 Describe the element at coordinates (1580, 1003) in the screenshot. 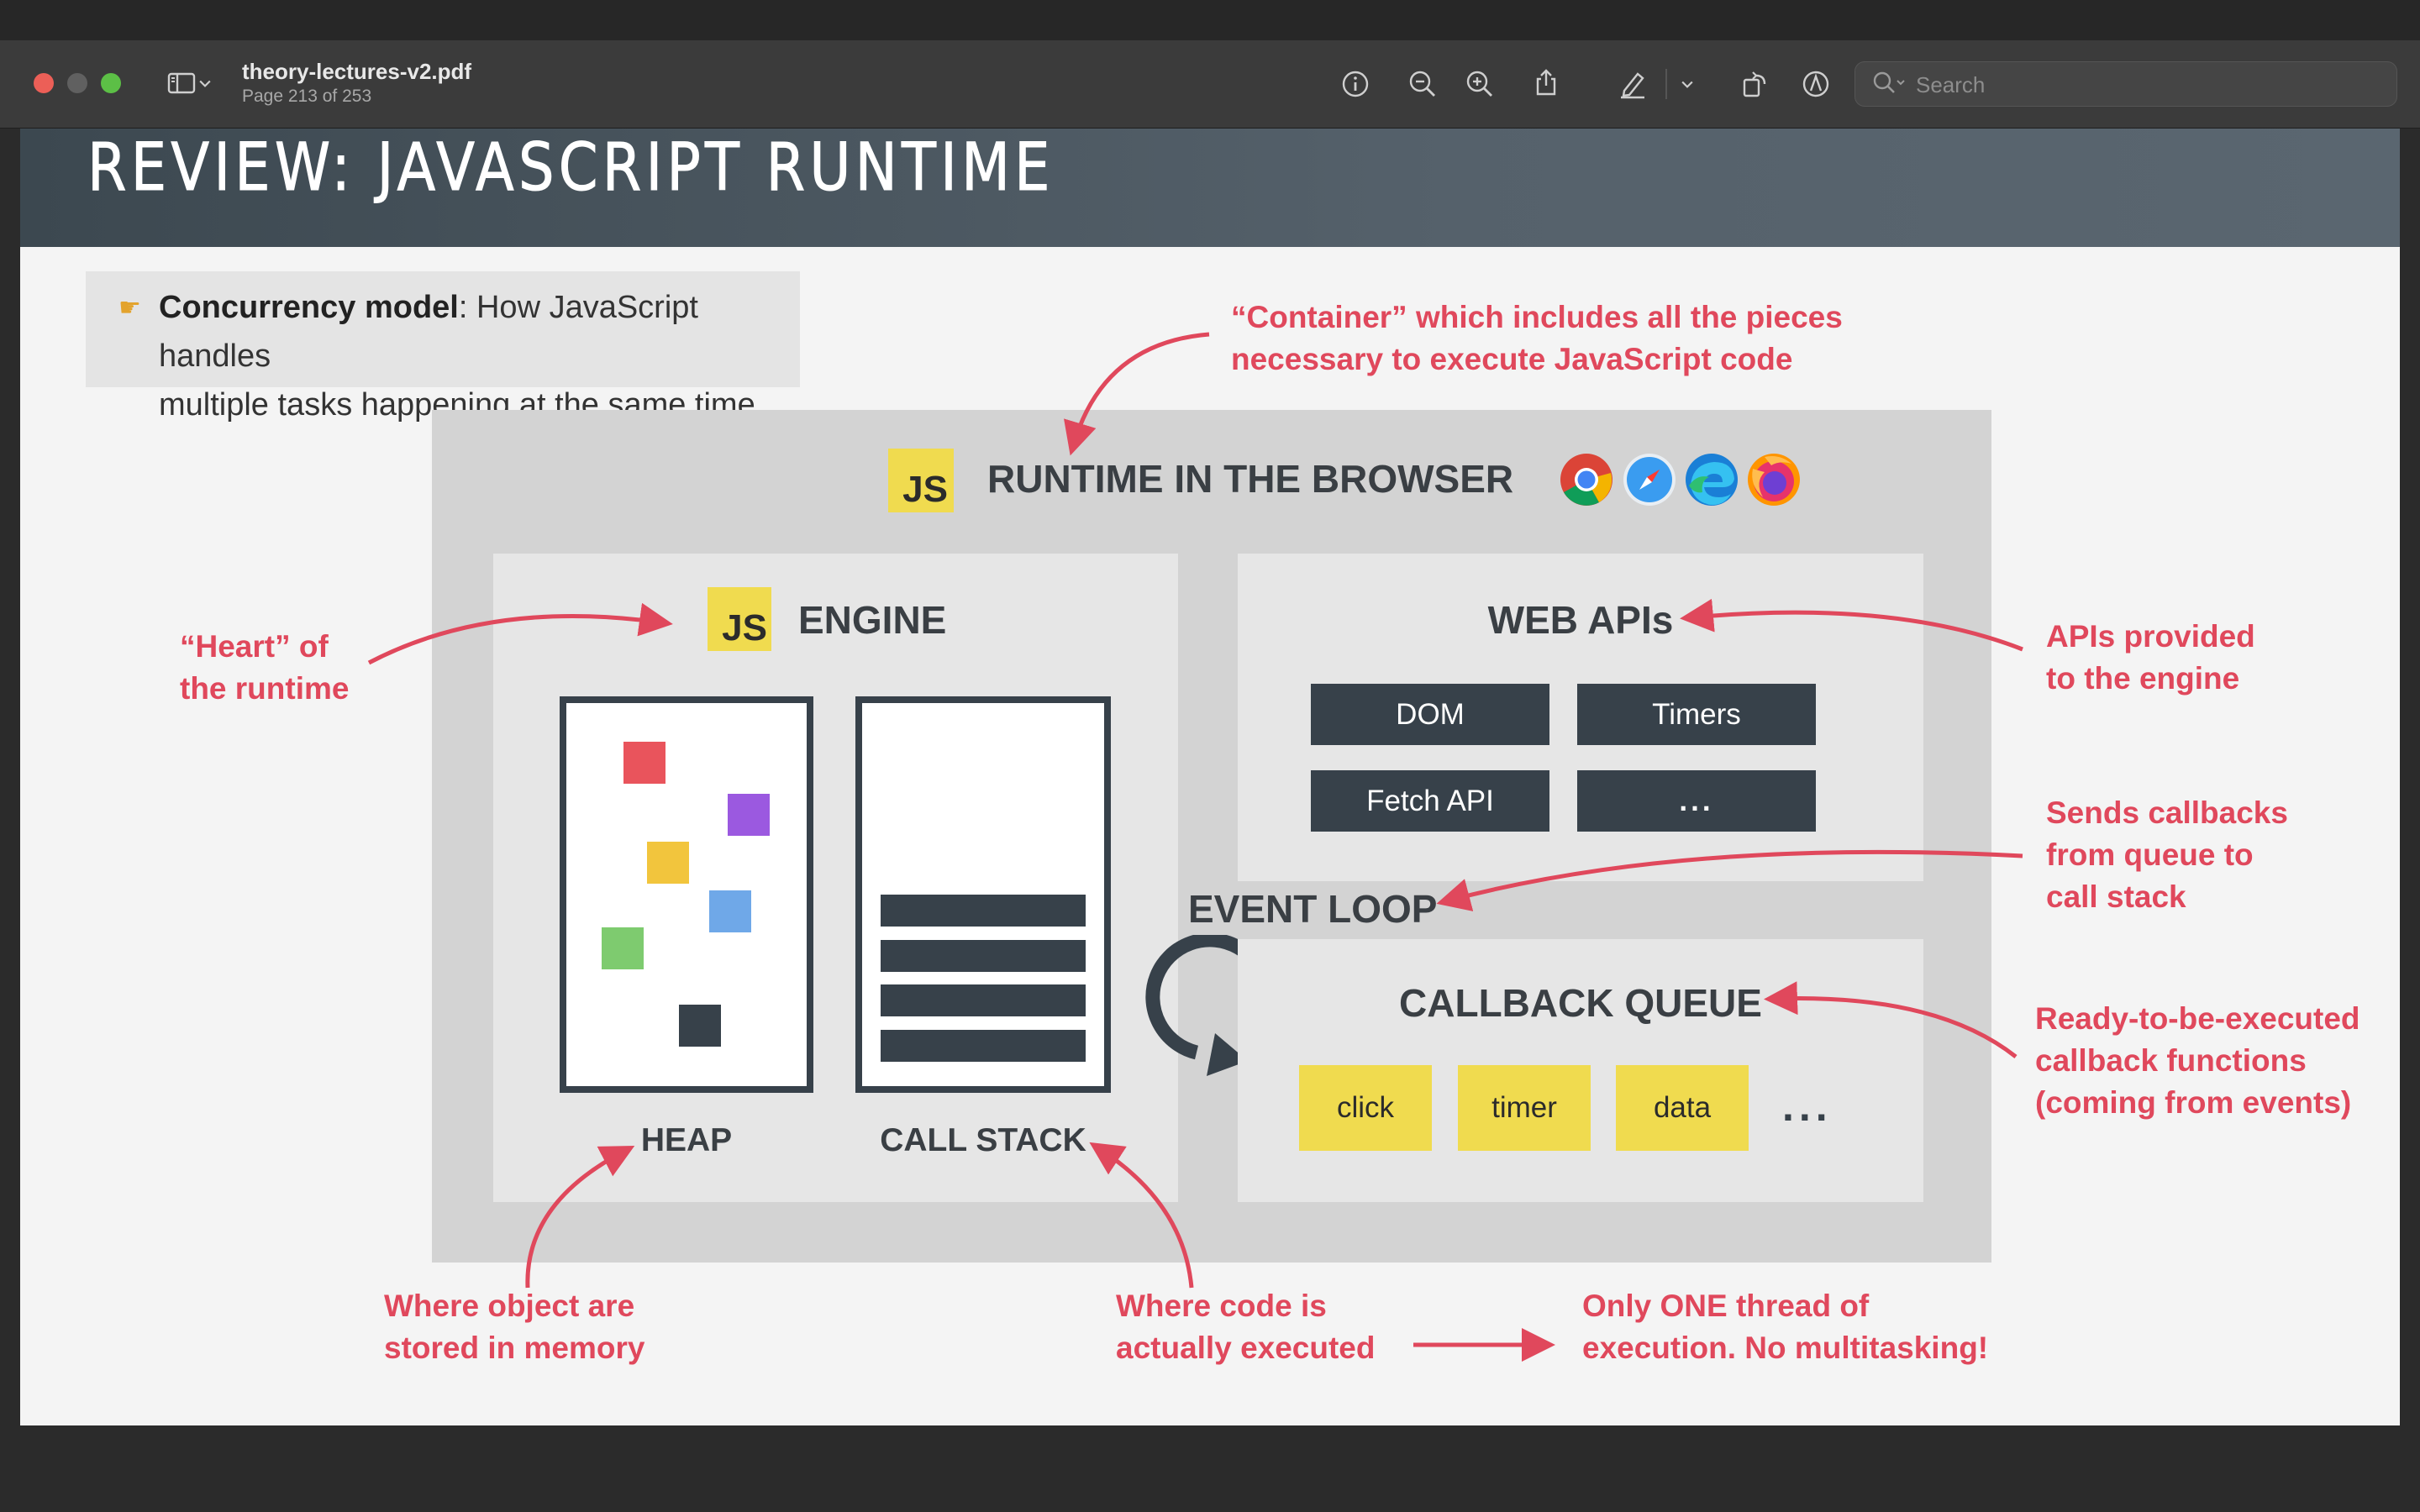

I see `callback-queue-title: CALLBACK QUEUE` at that location.